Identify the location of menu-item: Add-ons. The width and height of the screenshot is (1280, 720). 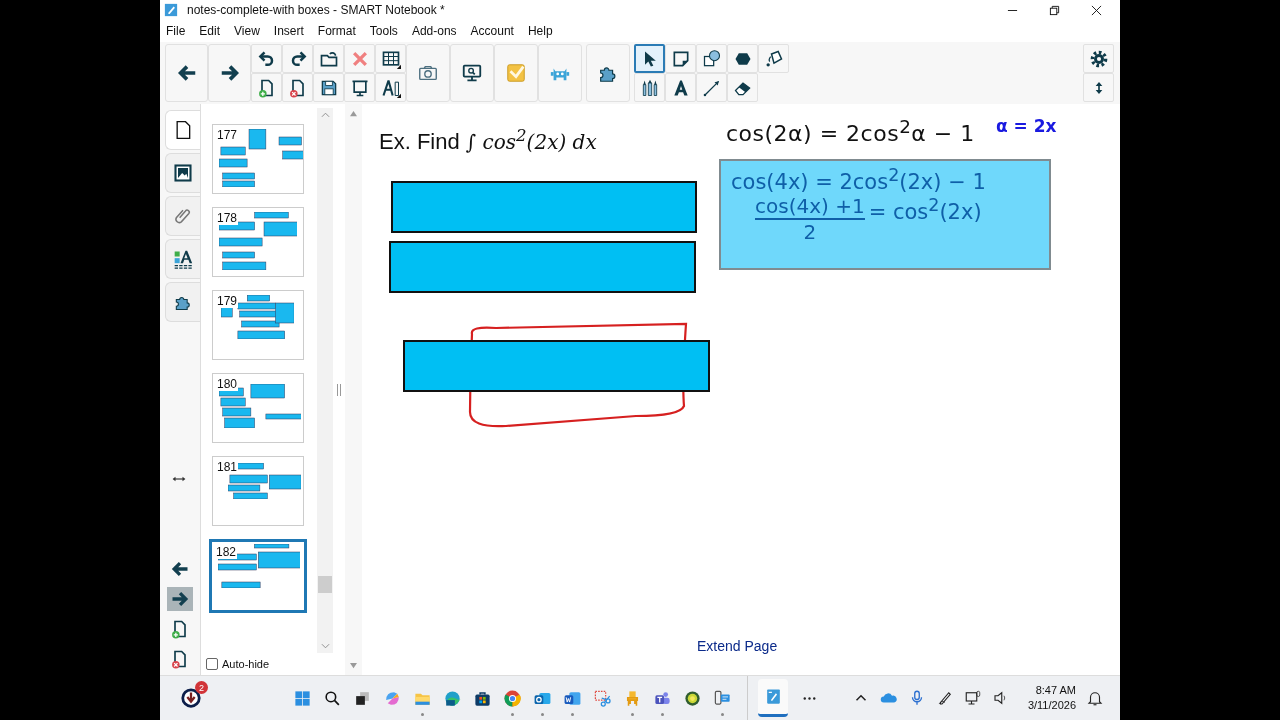
(434, 31).